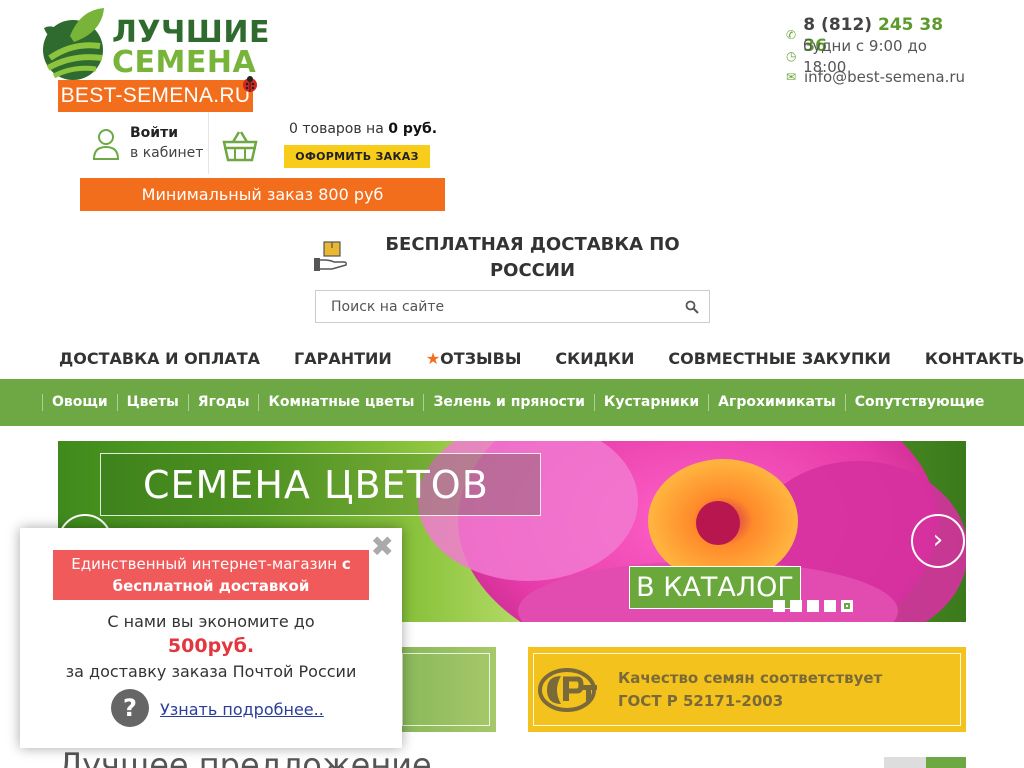 This screenshot has width=1024, height=768. I want to click on nav-discounts: СКИДКИ, so click(594, 359).